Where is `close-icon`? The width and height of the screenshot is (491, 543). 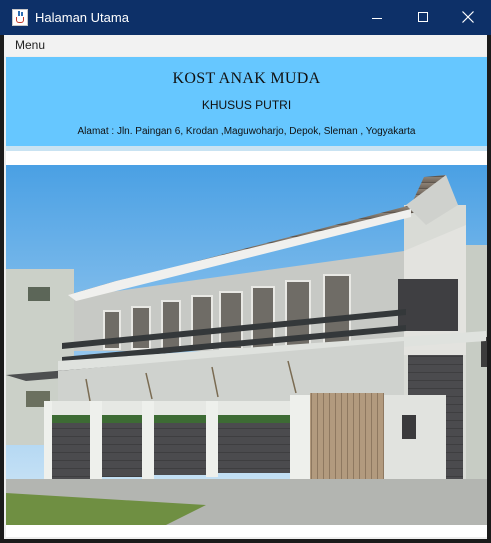 close-icon is located at coordinates (468, 17).